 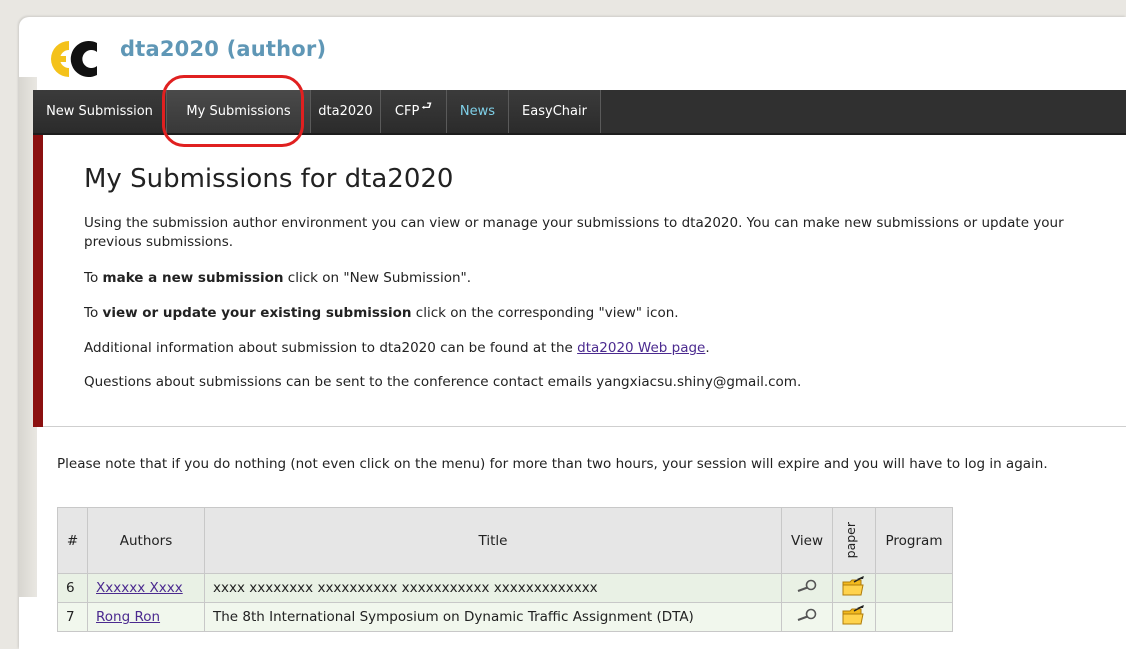 What do you see at coordinates (193, 278) in the screenshot?
I see `hint-bold: make a new submission` at bounding box center [193, 278].